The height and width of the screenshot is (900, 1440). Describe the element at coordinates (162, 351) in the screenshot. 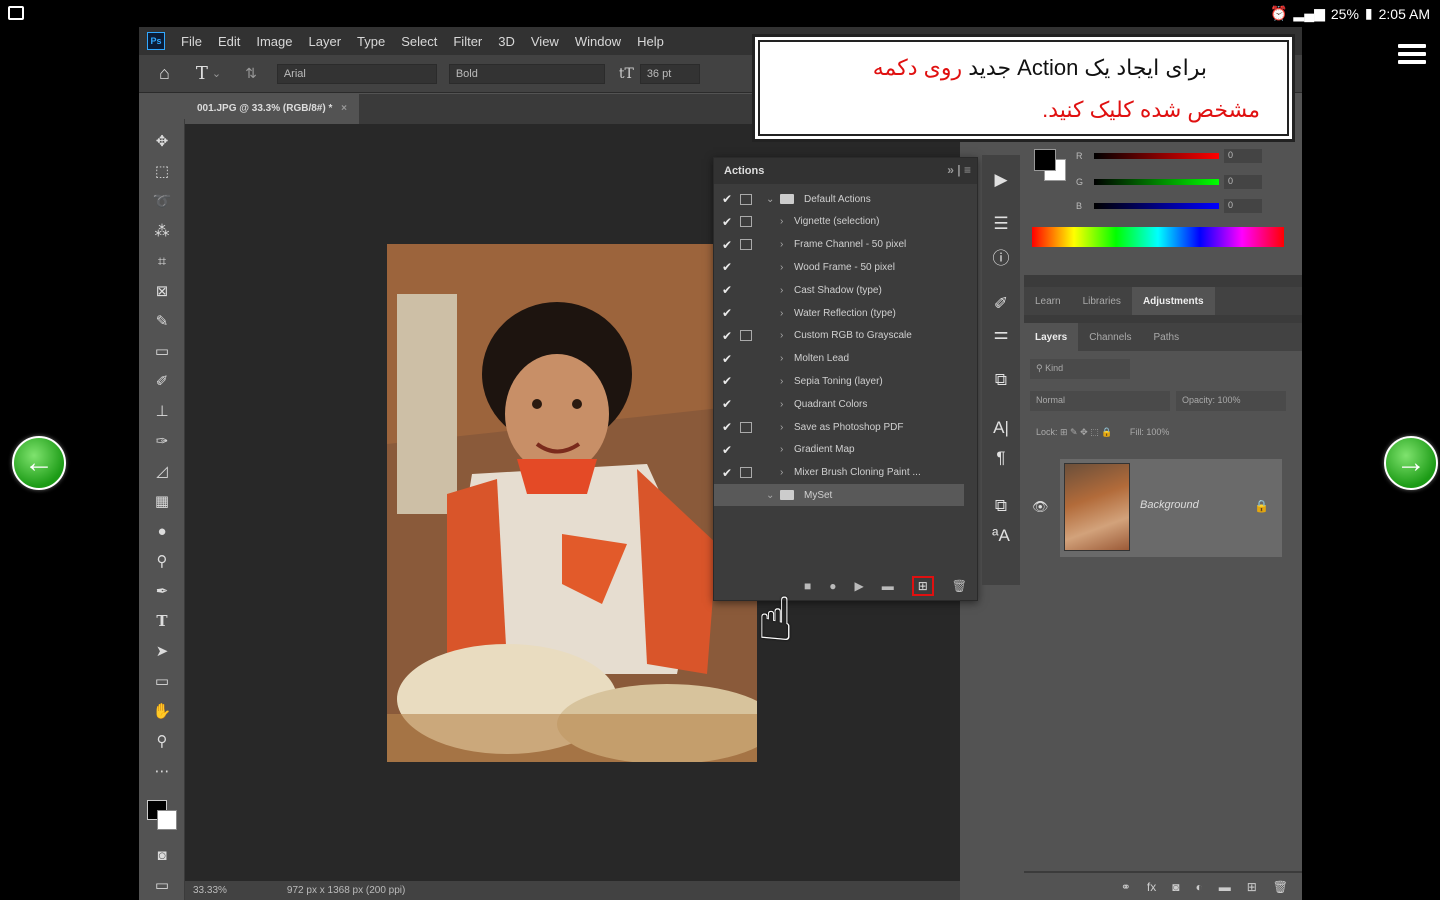

I see `healing-brush-icon: ▭` at that location.